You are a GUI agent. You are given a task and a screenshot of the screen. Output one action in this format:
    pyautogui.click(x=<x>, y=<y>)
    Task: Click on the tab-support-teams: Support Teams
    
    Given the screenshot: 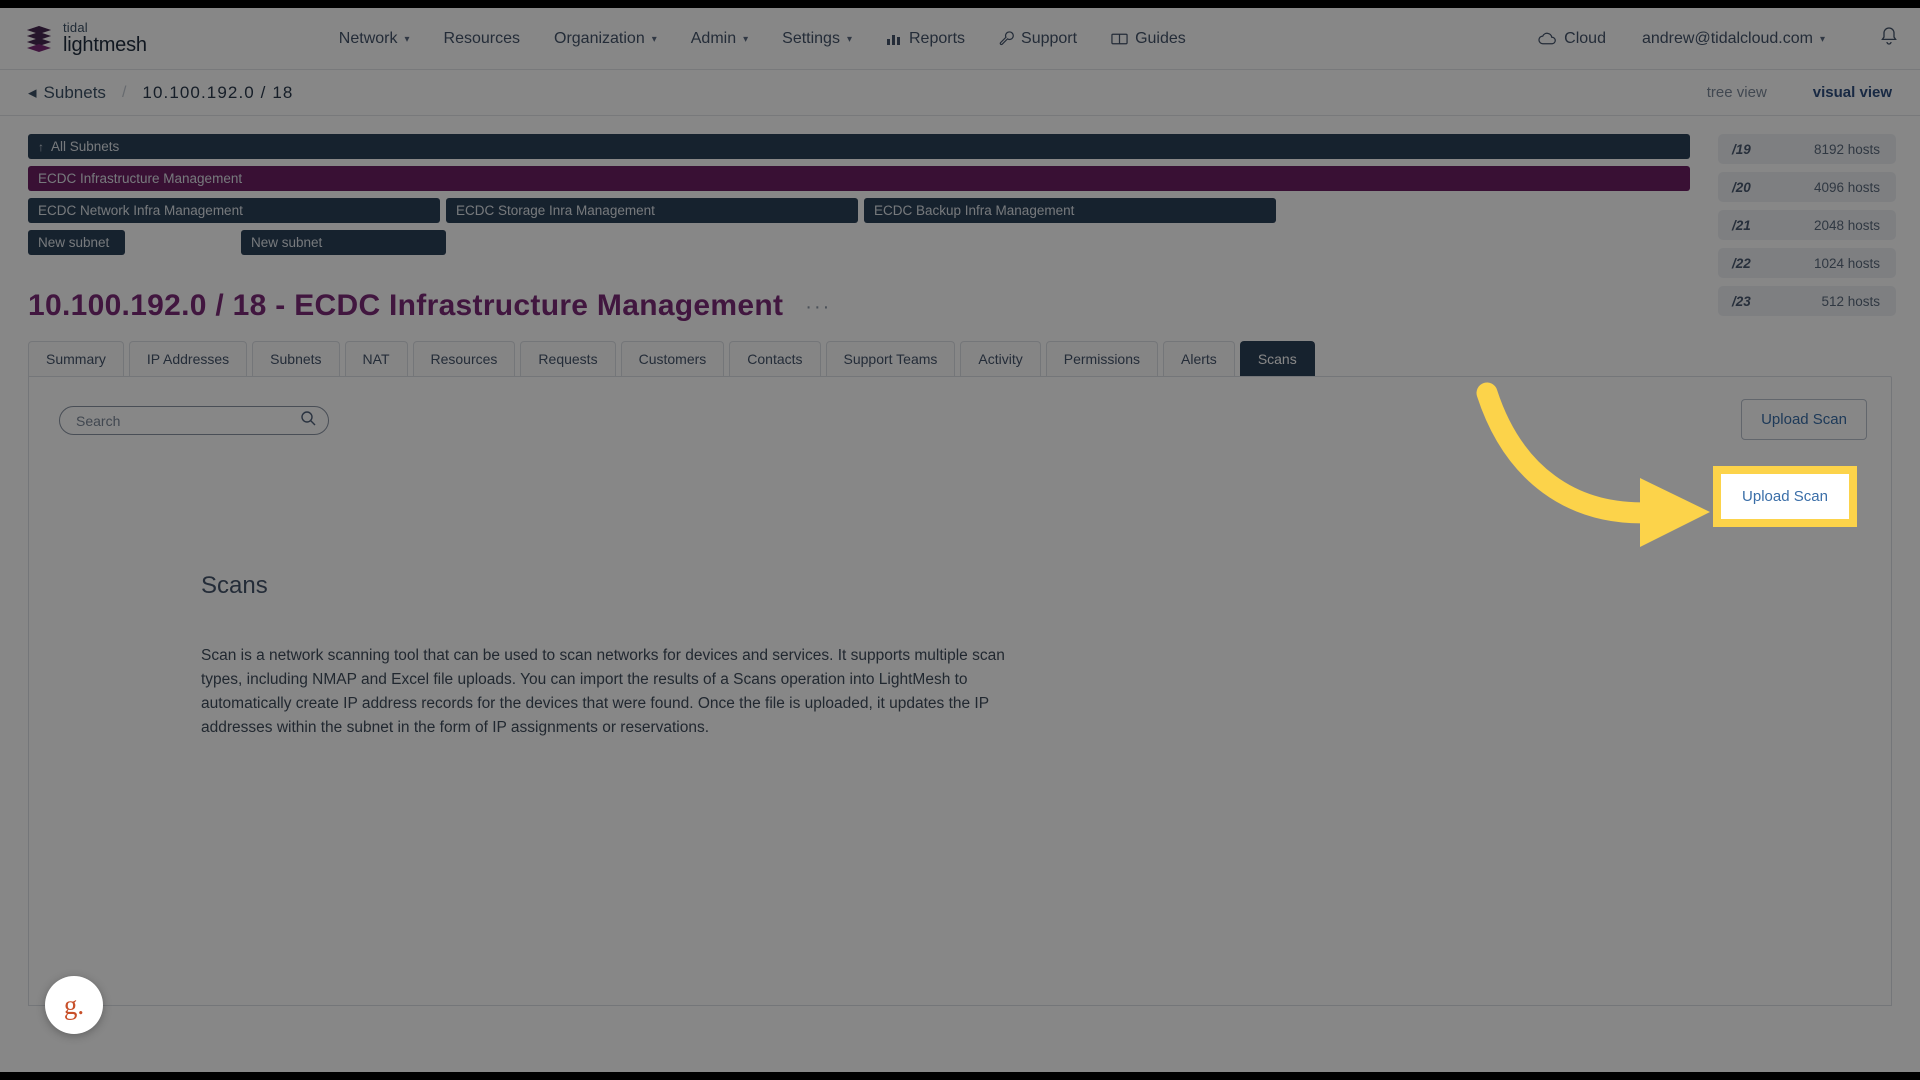 What is the action you would take?
    pyautogui.click(x=890, y=358)
    